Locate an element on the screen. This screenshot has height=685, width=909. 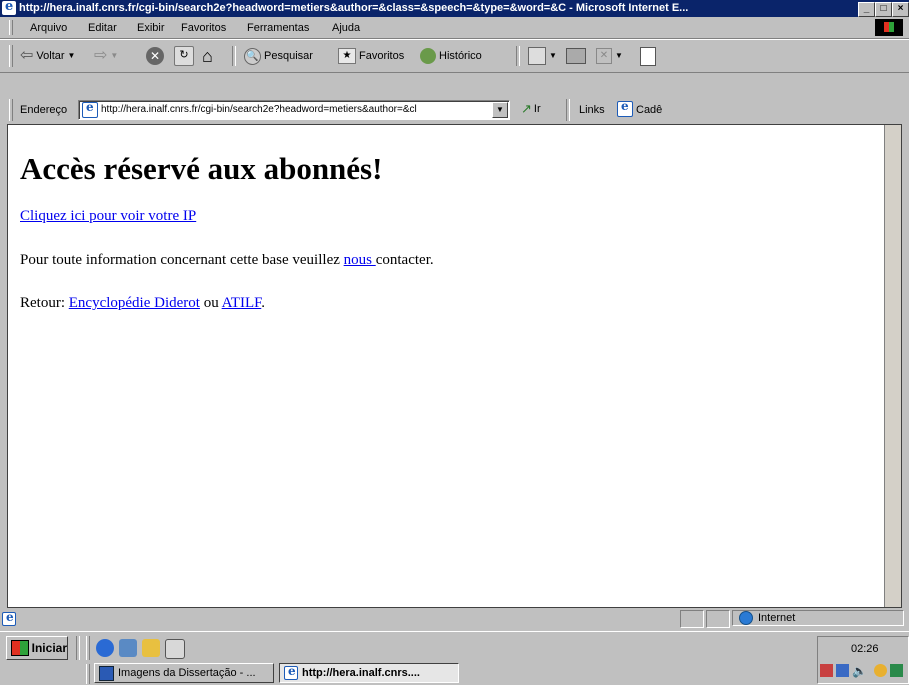
menu-grip is located at coordinates (11, 27).